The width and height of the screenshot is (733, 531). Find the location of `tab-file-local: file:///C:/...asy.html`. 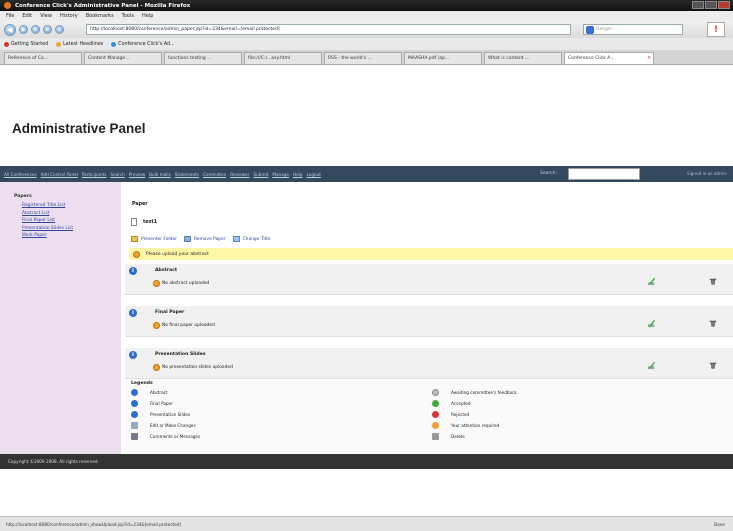

tab-file-local: file:///C:/...asy.html is located at coordinates (283, 58).